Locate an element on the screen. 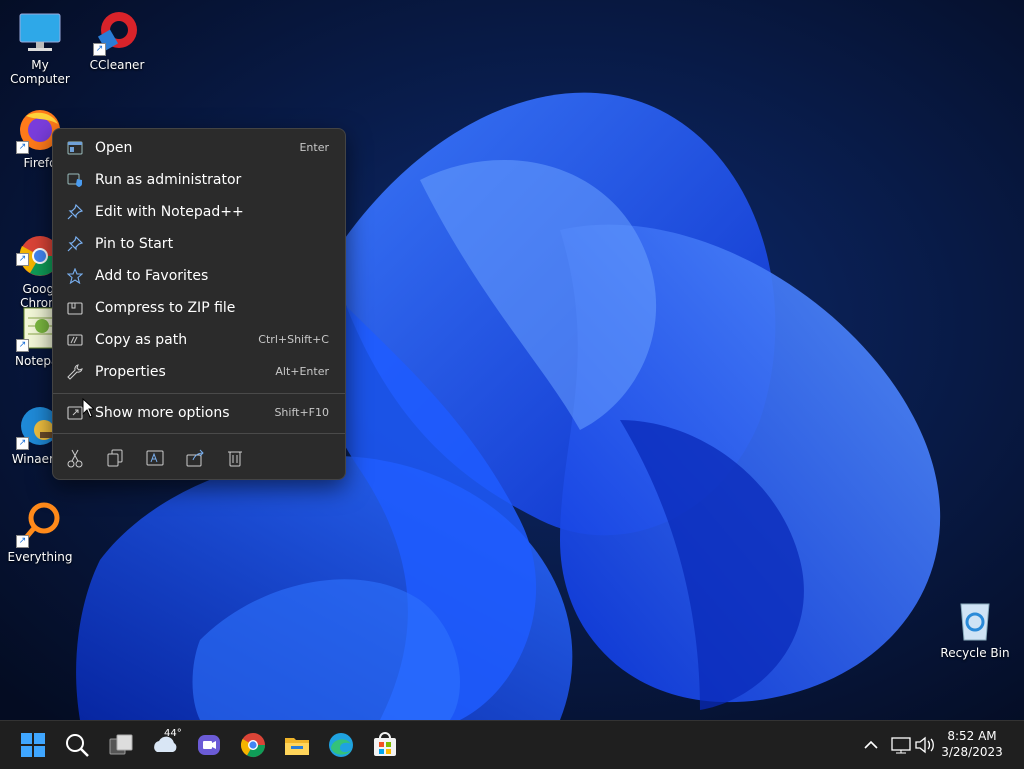 This screenshot has width=1024, height=769. menu-item-show-more-options: Show more options Shift+F10 is located at coordinates (199, 413).